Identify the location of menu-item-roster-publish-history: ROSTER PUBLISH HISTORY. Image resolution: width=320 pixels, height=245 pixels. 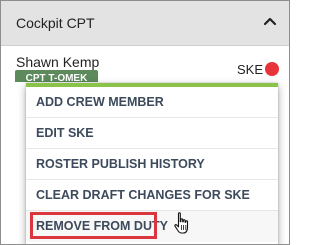
(152, 164).